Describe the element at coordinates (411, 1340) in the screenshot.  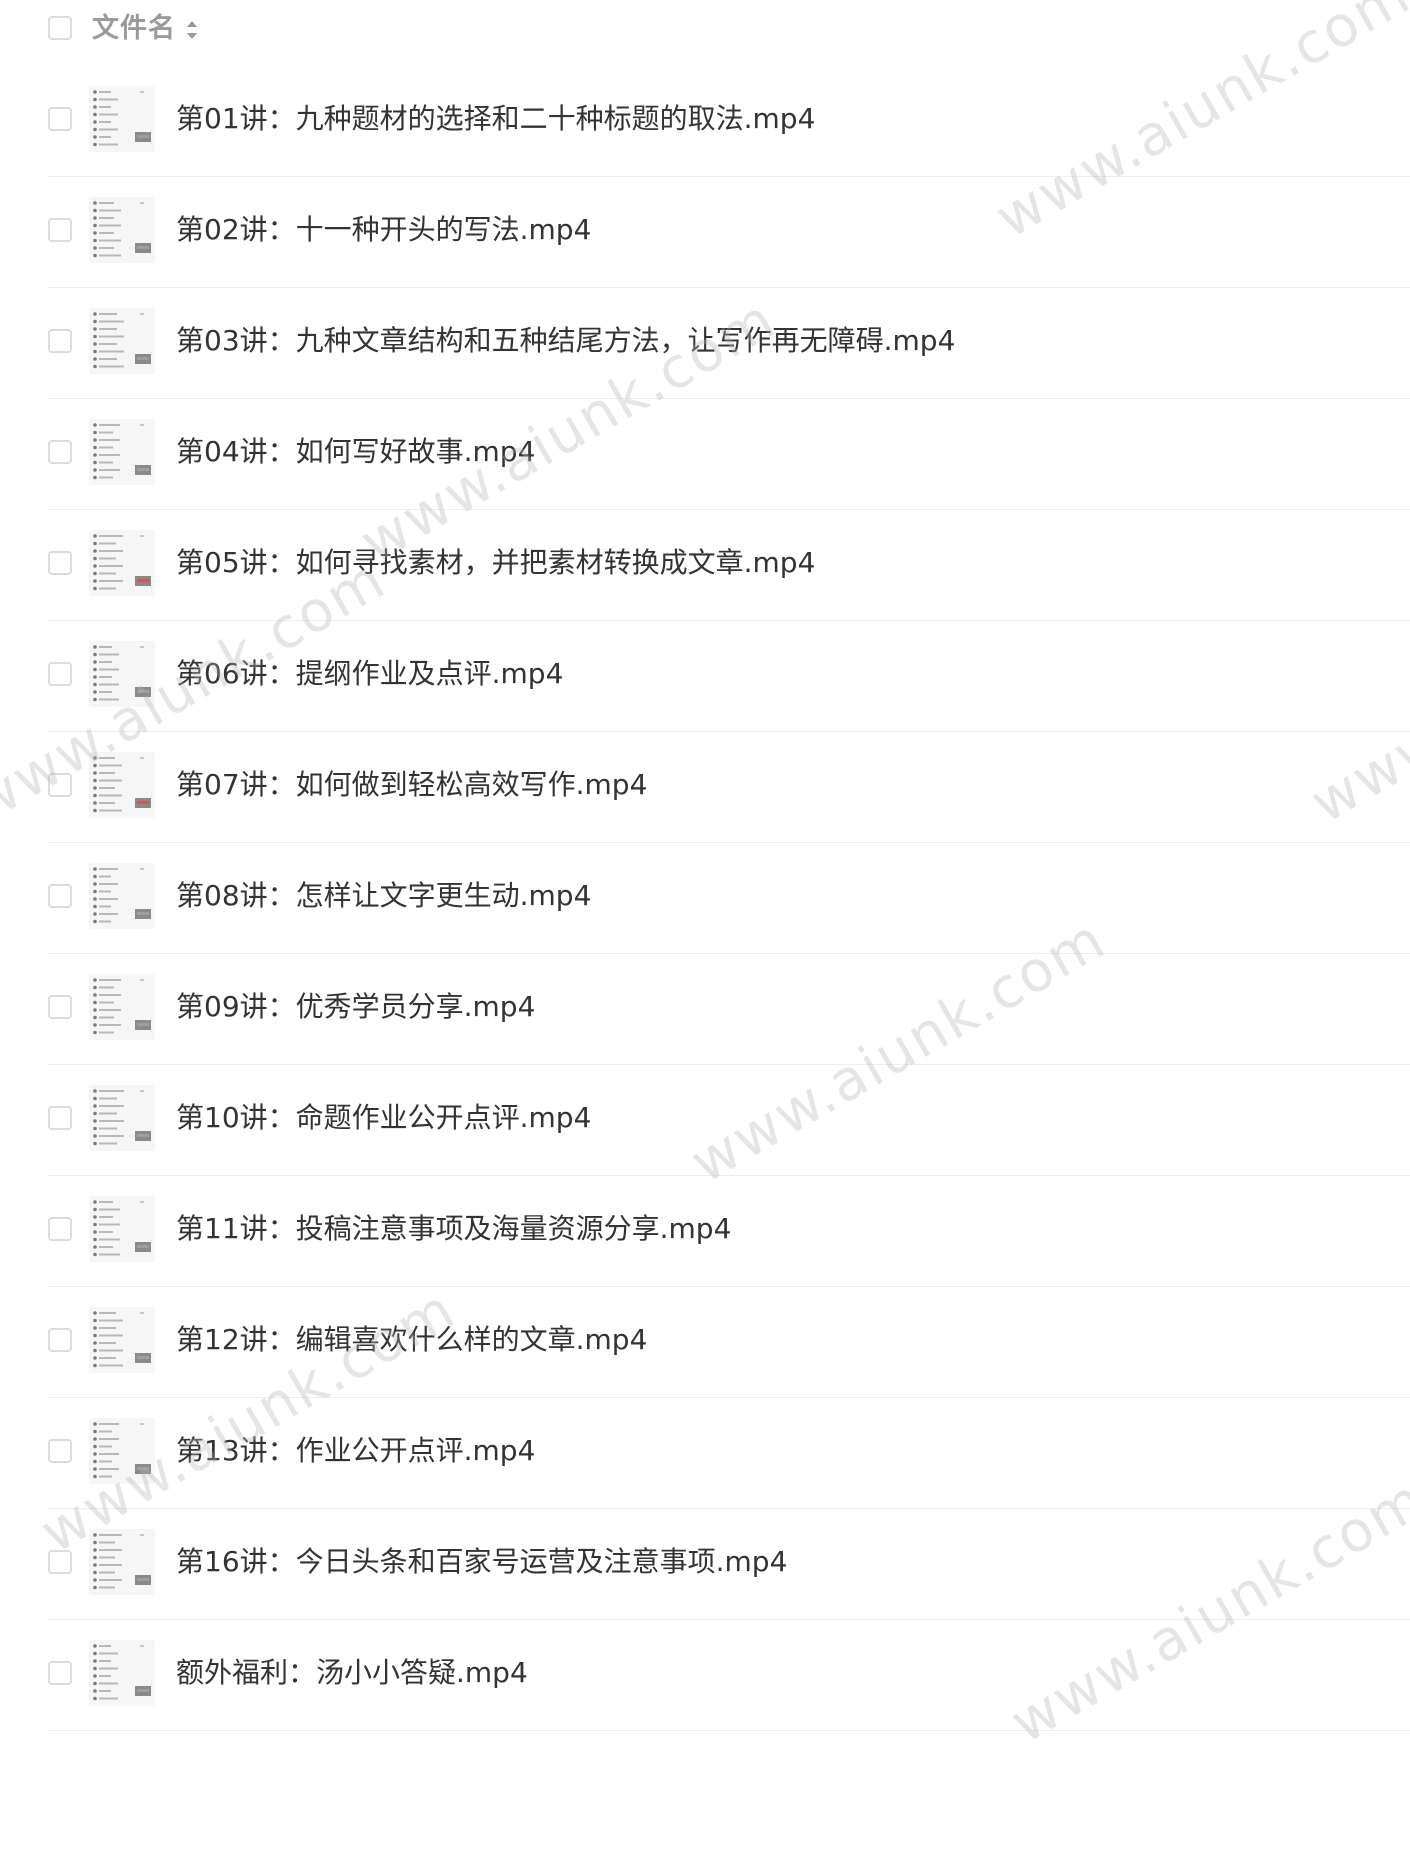
I see `file-name: 第12讲：编辑喜欢什么样的文章.mp4` at that location.